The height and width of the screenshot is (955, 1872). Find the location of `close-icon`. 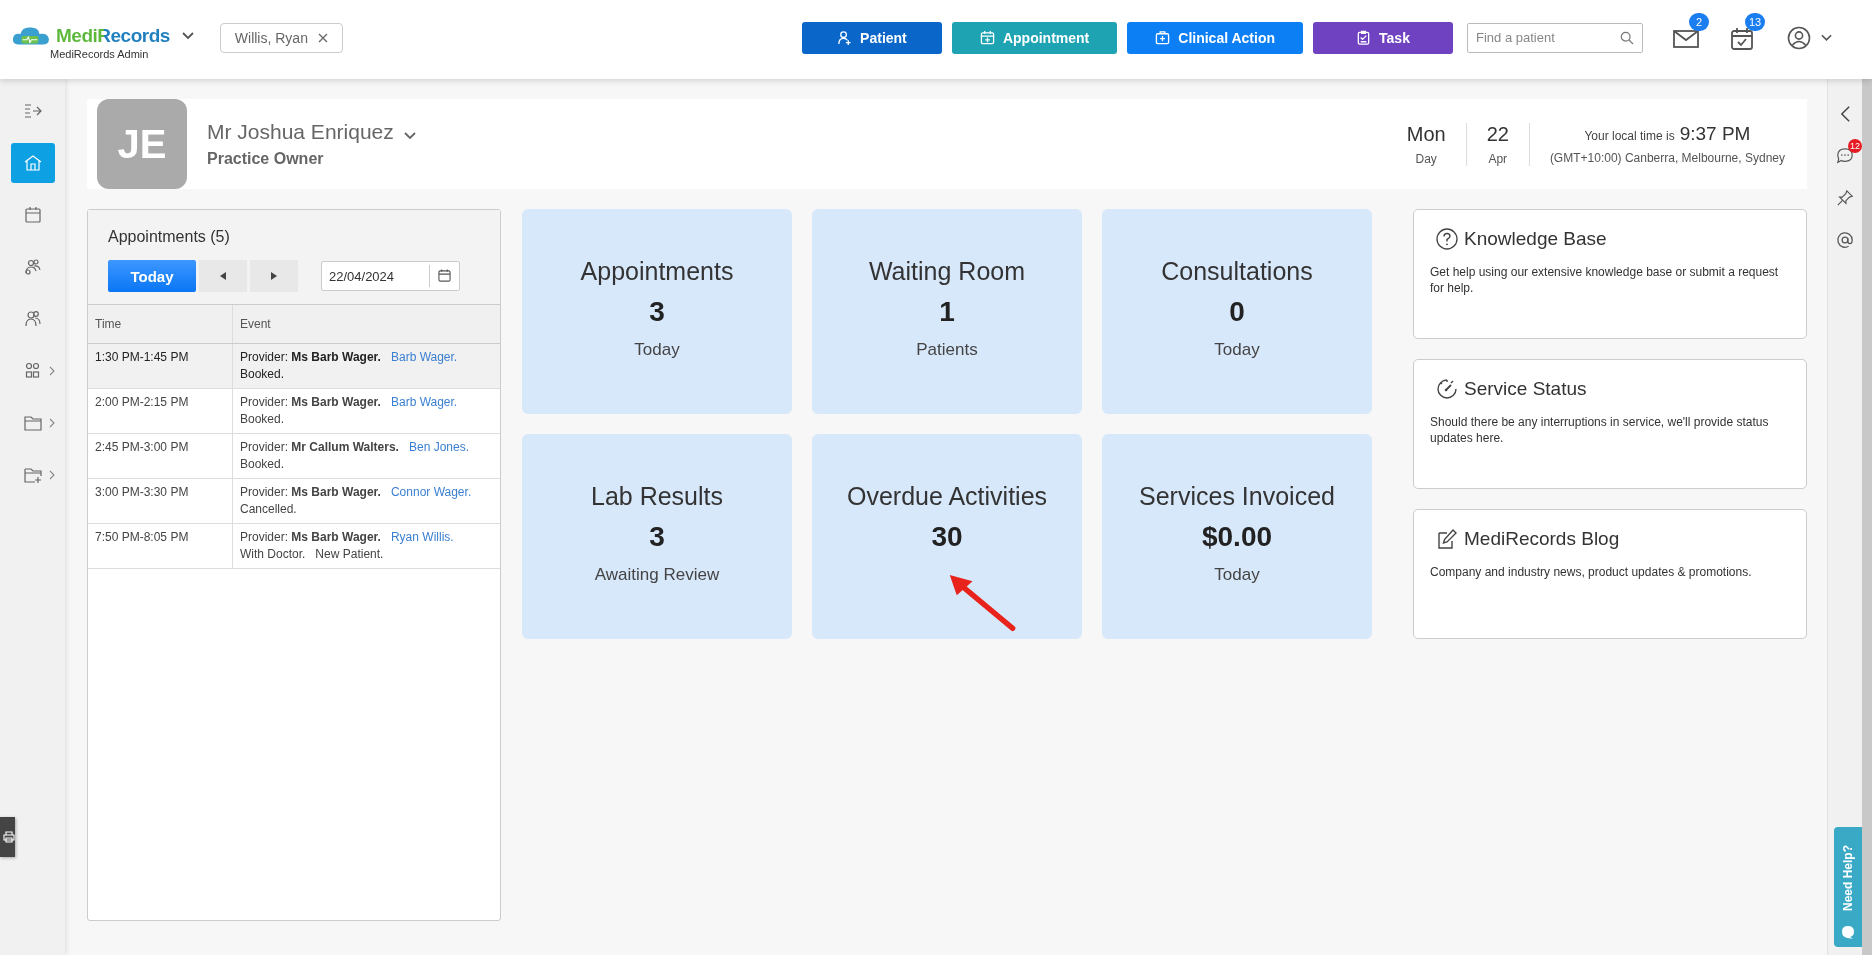

close-icon is located at coordinates (322, 37).